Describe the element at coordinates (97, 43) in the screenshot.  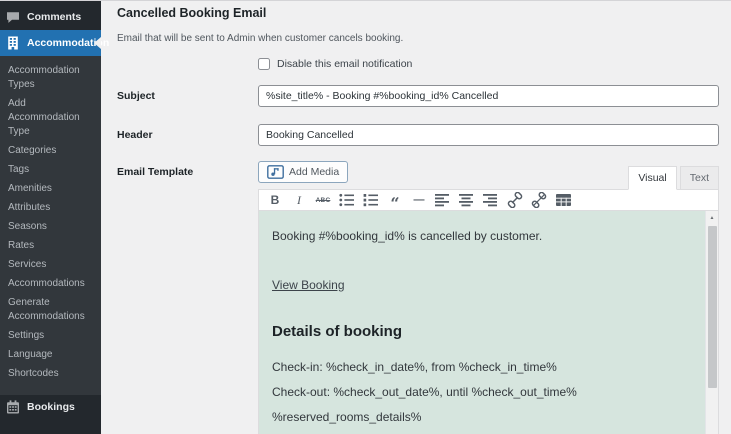
I see `active-menu-arrow` at that location.